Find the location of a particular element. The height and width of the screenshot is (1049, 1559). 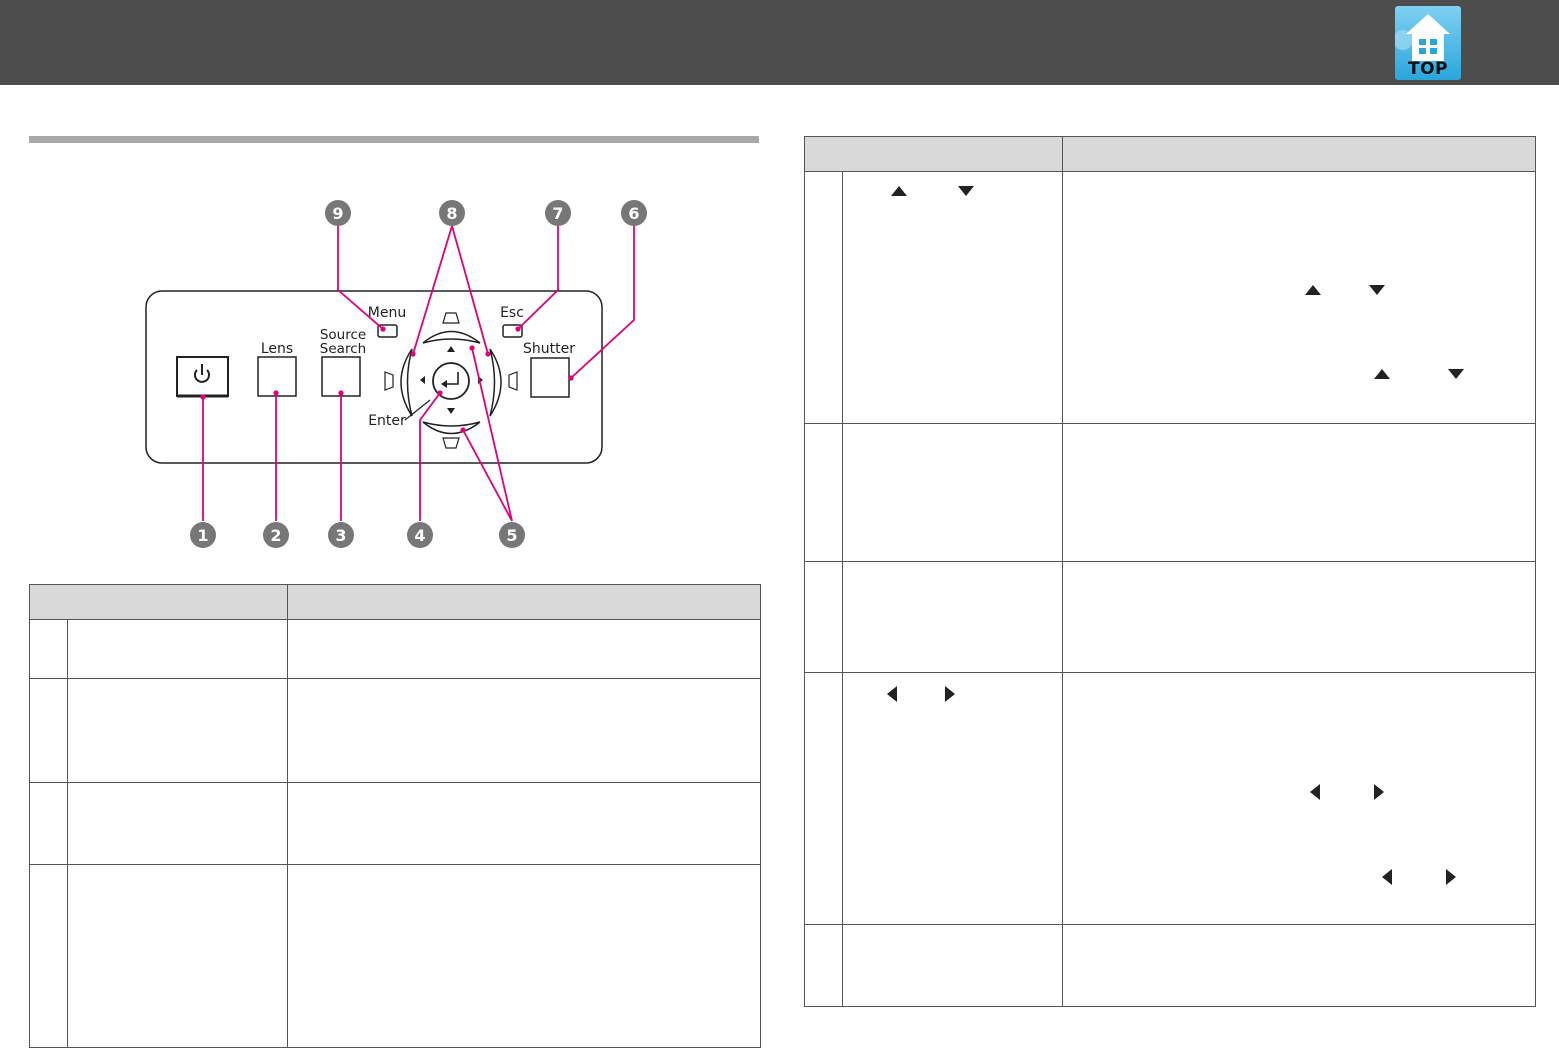

svg-text: 2 is located at coordinates (275, 535).